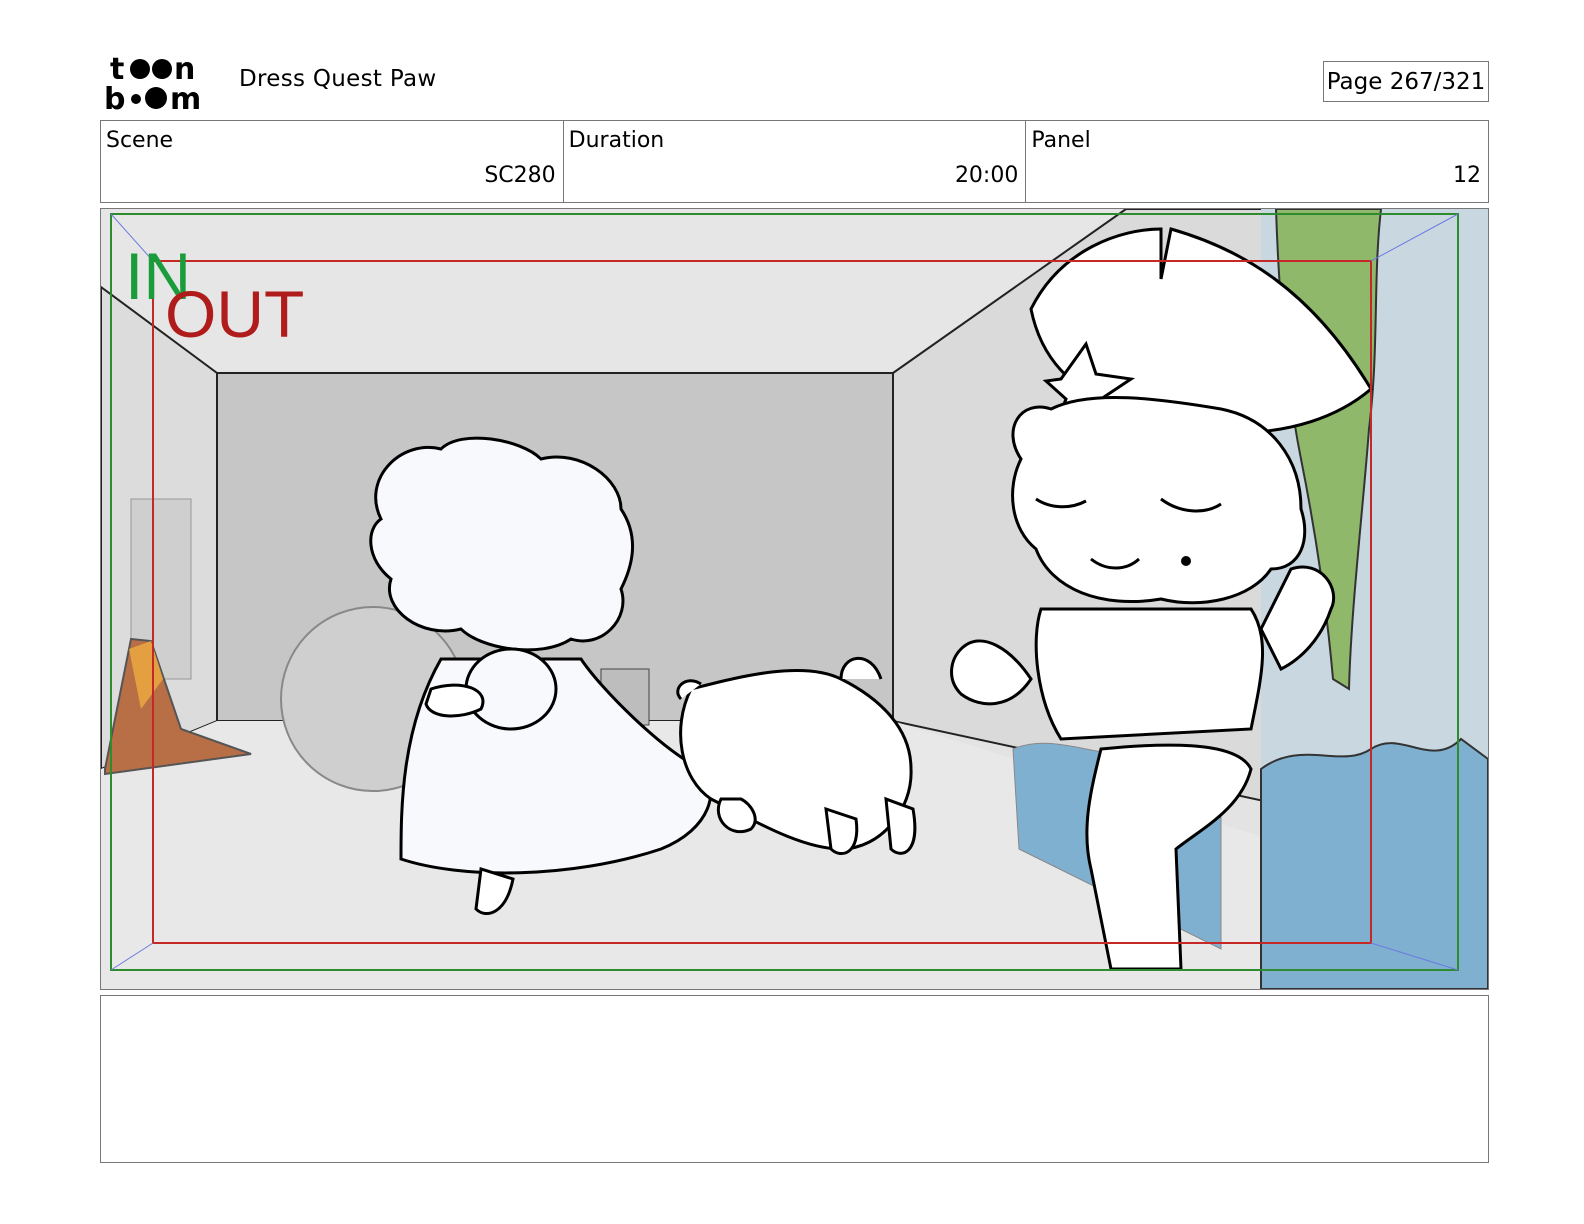  What do you see at coordinates (520, 175) in the screenshot?
I see `scene-value: SC280` at bounding box center [520, 175].